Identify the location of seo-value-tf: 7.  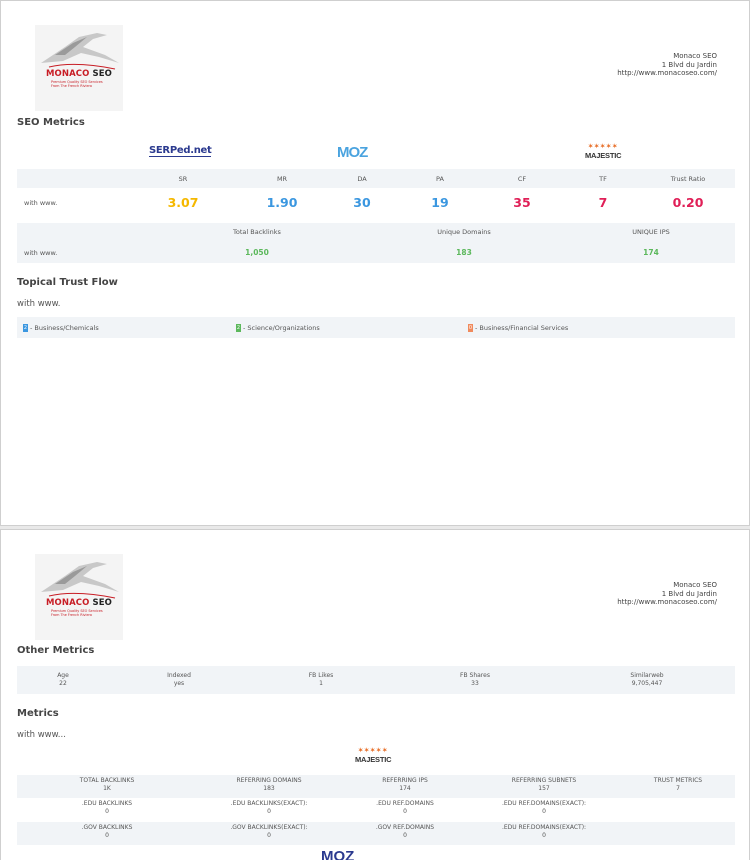
(603, 202).